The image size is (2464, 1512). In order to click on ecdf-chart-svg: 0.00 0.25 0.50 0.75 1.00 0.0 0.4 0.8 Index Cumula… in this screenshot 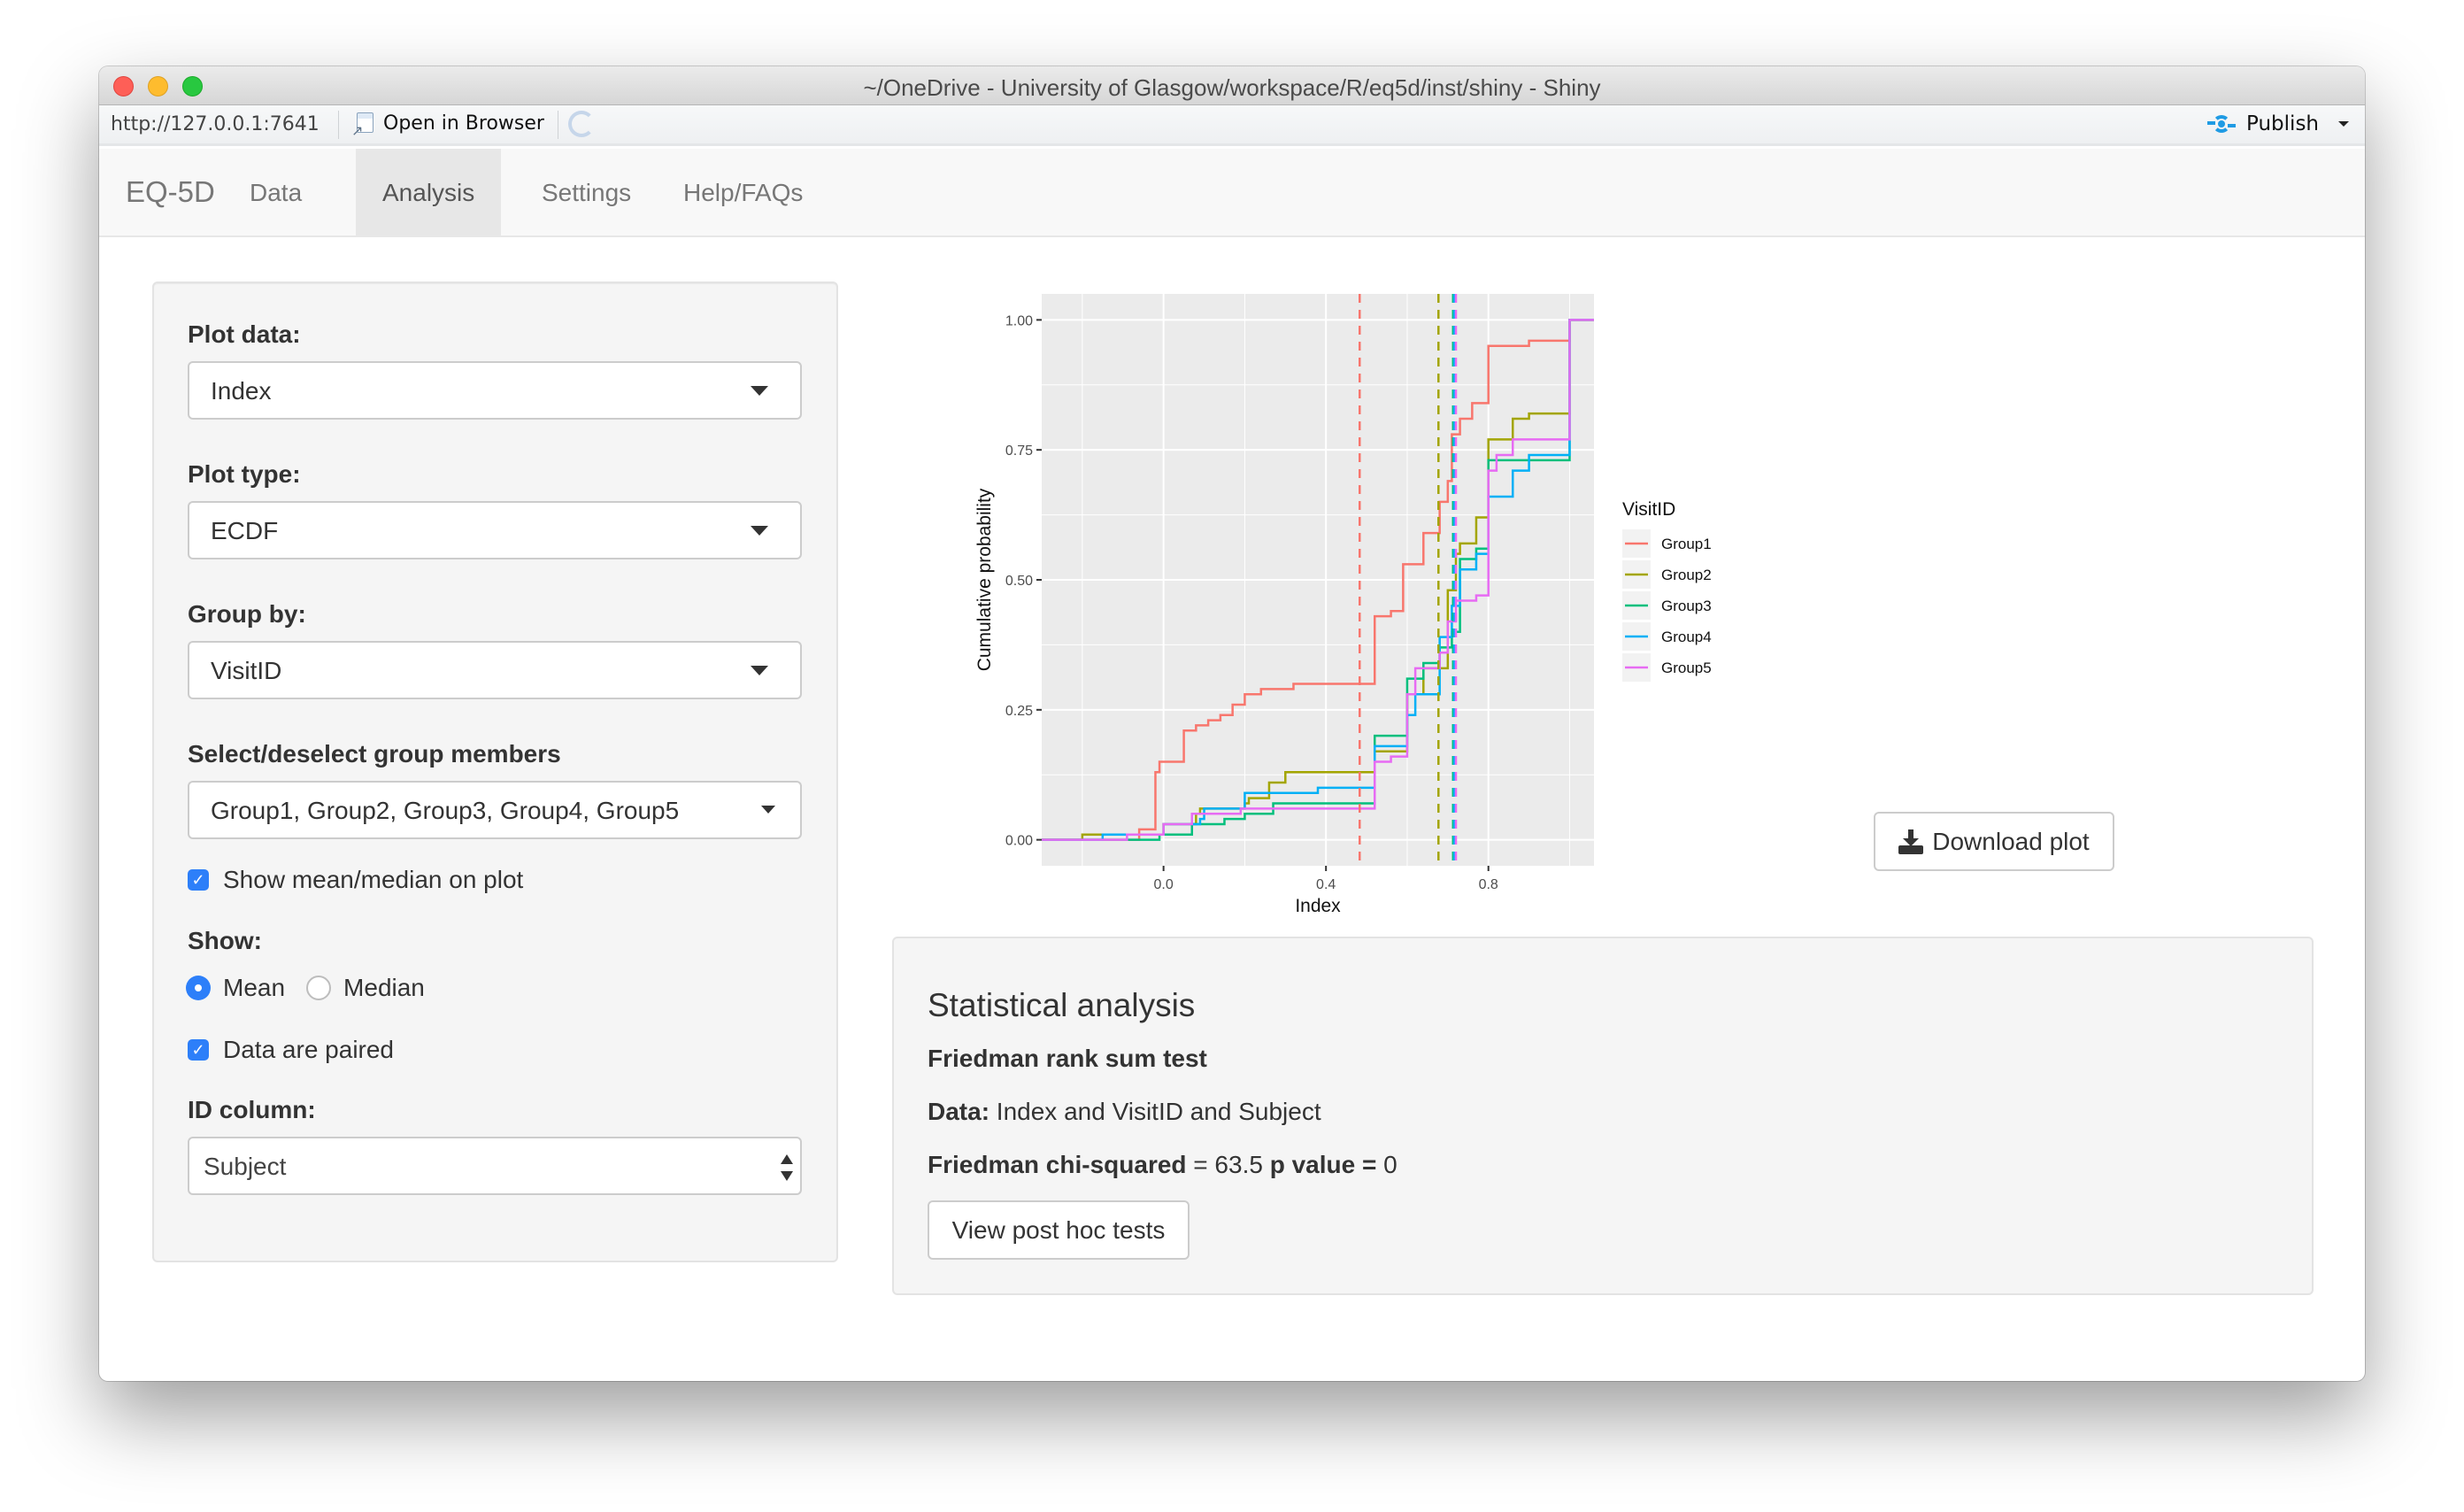, I will do `click(1343, 605)`.